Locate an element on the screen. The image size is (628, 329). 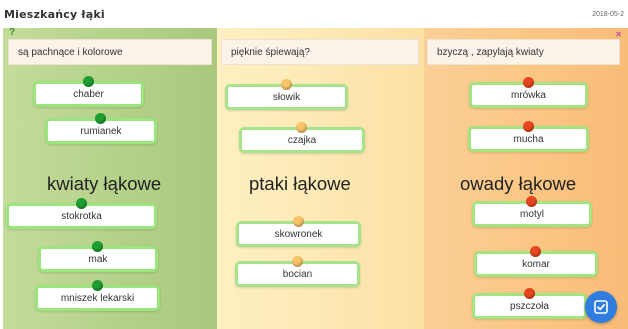
category-label: owady łąkowe is located at coordinates (518, 183).